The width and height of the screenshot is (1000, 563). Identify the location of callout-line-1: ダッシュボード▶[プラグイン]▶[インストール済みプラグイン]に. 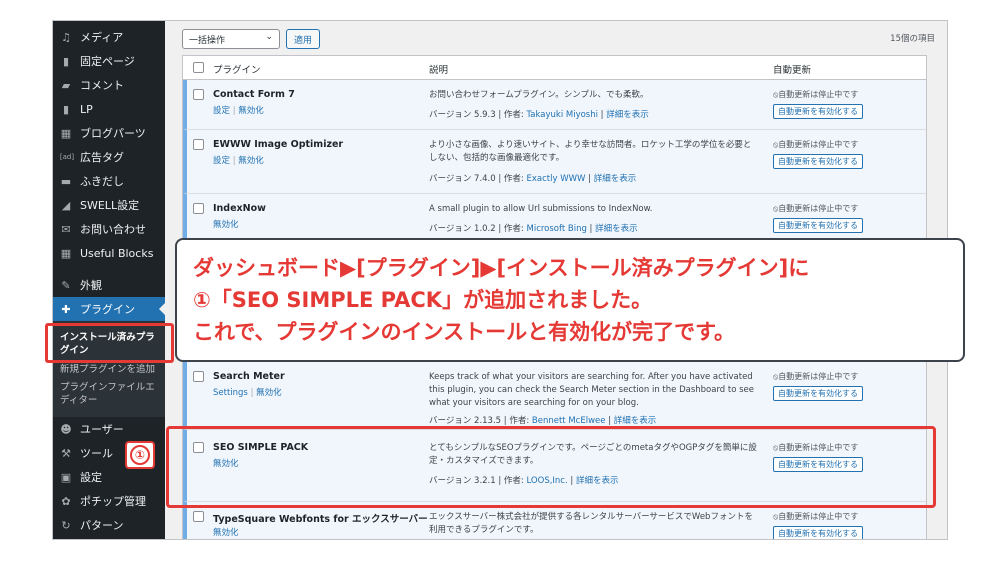
(501, 268).